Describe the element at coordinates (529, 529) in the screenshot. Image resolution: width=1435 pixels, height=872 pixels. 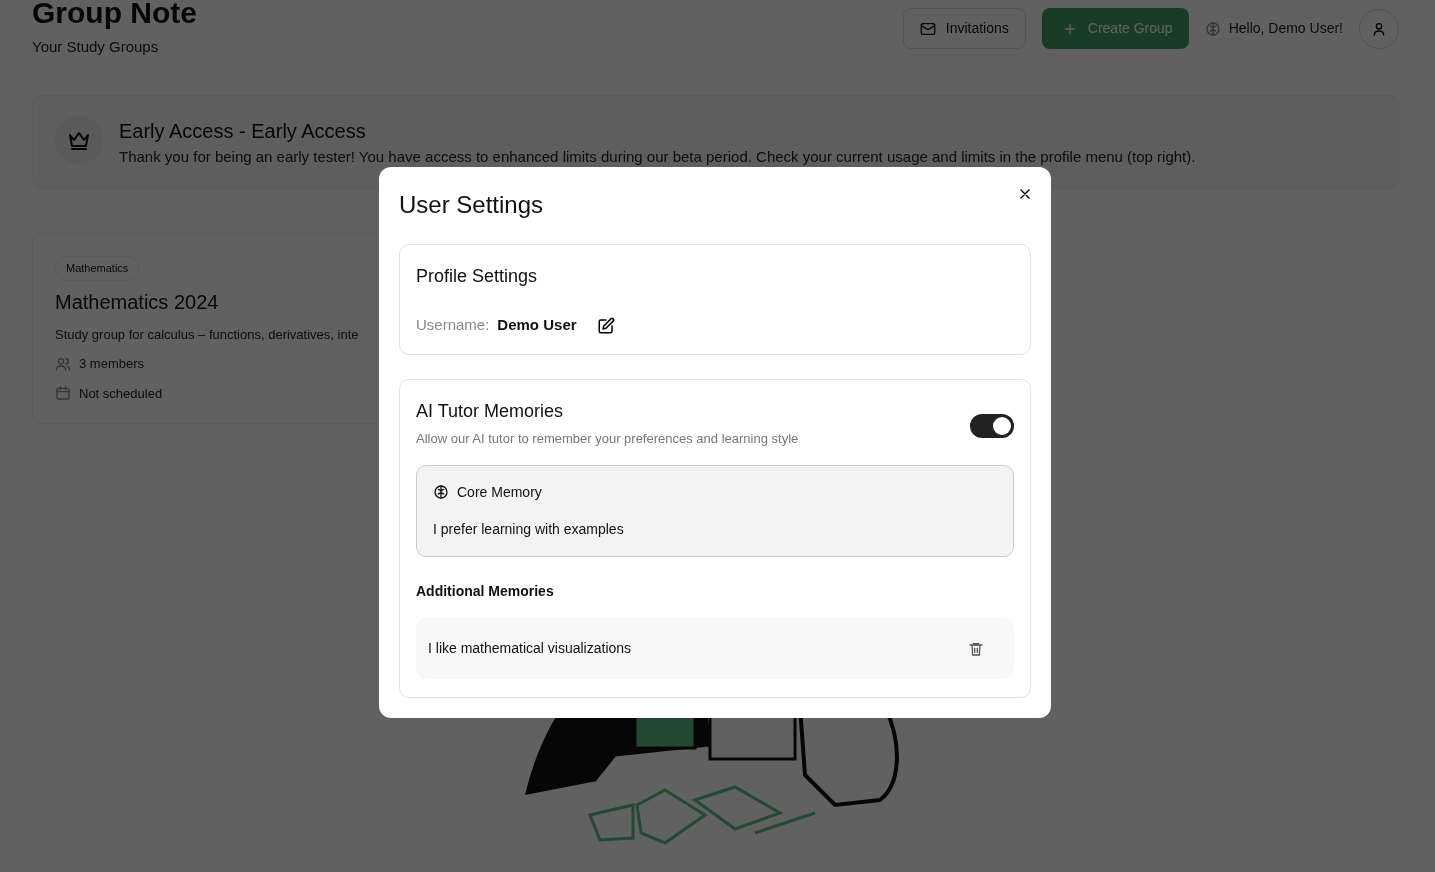
I see `core-memory-text: I prefer learning with examples` at that location.